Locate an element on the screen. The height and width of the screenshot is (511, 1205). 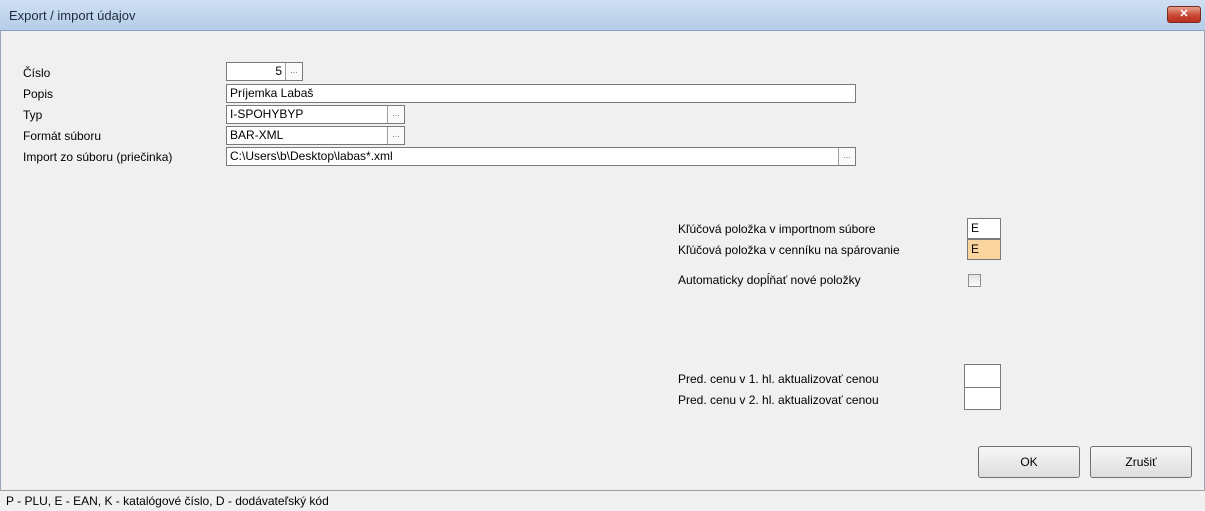
auto-fill-label: Automaticky dopĺňať nové položky is located at coordinates (769, 280).